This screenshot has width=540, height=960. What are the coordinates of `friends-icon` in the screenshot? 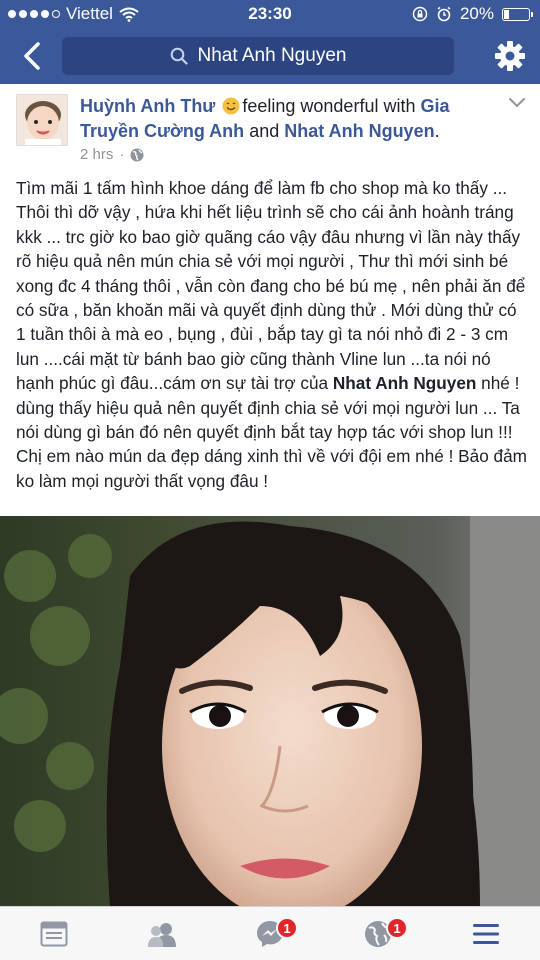 It's located at (162, 935).